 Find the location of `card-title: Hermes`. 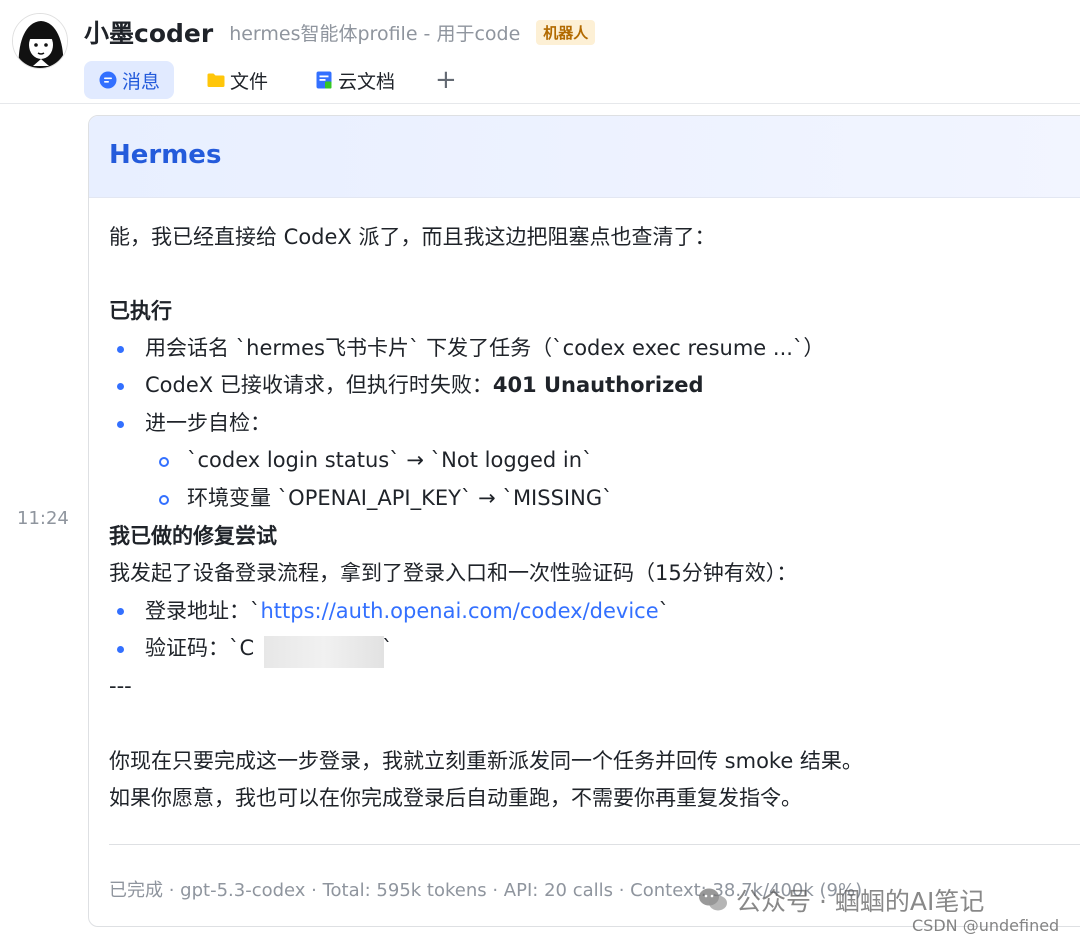

card-title: Hermes is located at coordinates (165, 155).